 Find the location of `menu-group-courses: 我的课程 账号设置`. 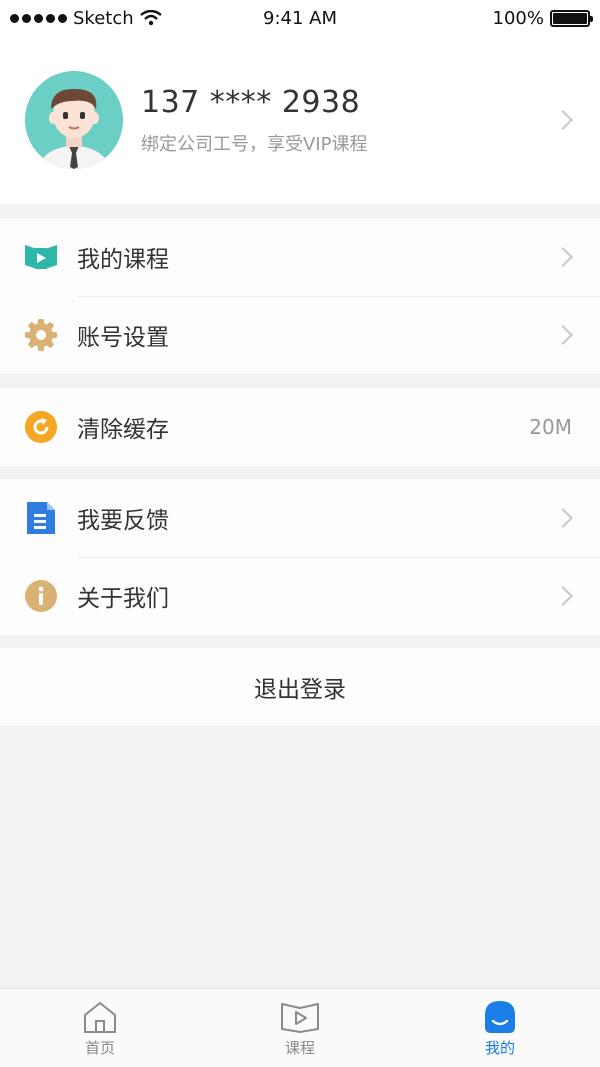

menu-group-courses: 我的课程 账号设置 is located at coordinates (300, 296).